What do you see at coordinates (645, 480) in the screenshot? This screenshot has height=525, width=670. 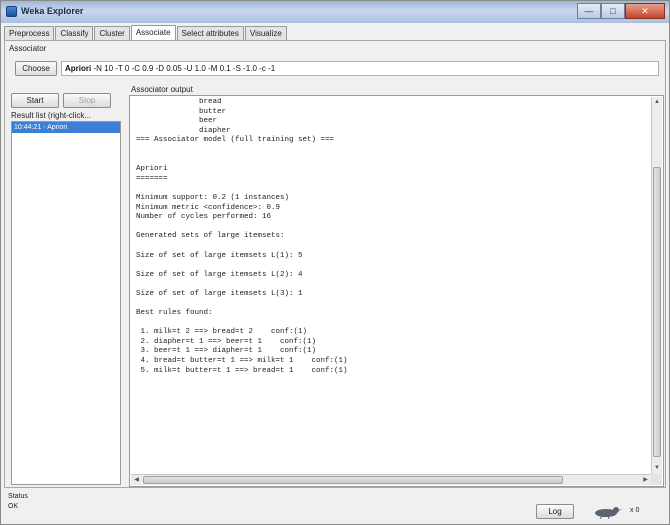 I see `scroll-right-arrow-icon: ▶` at bounding box center [645, 480].